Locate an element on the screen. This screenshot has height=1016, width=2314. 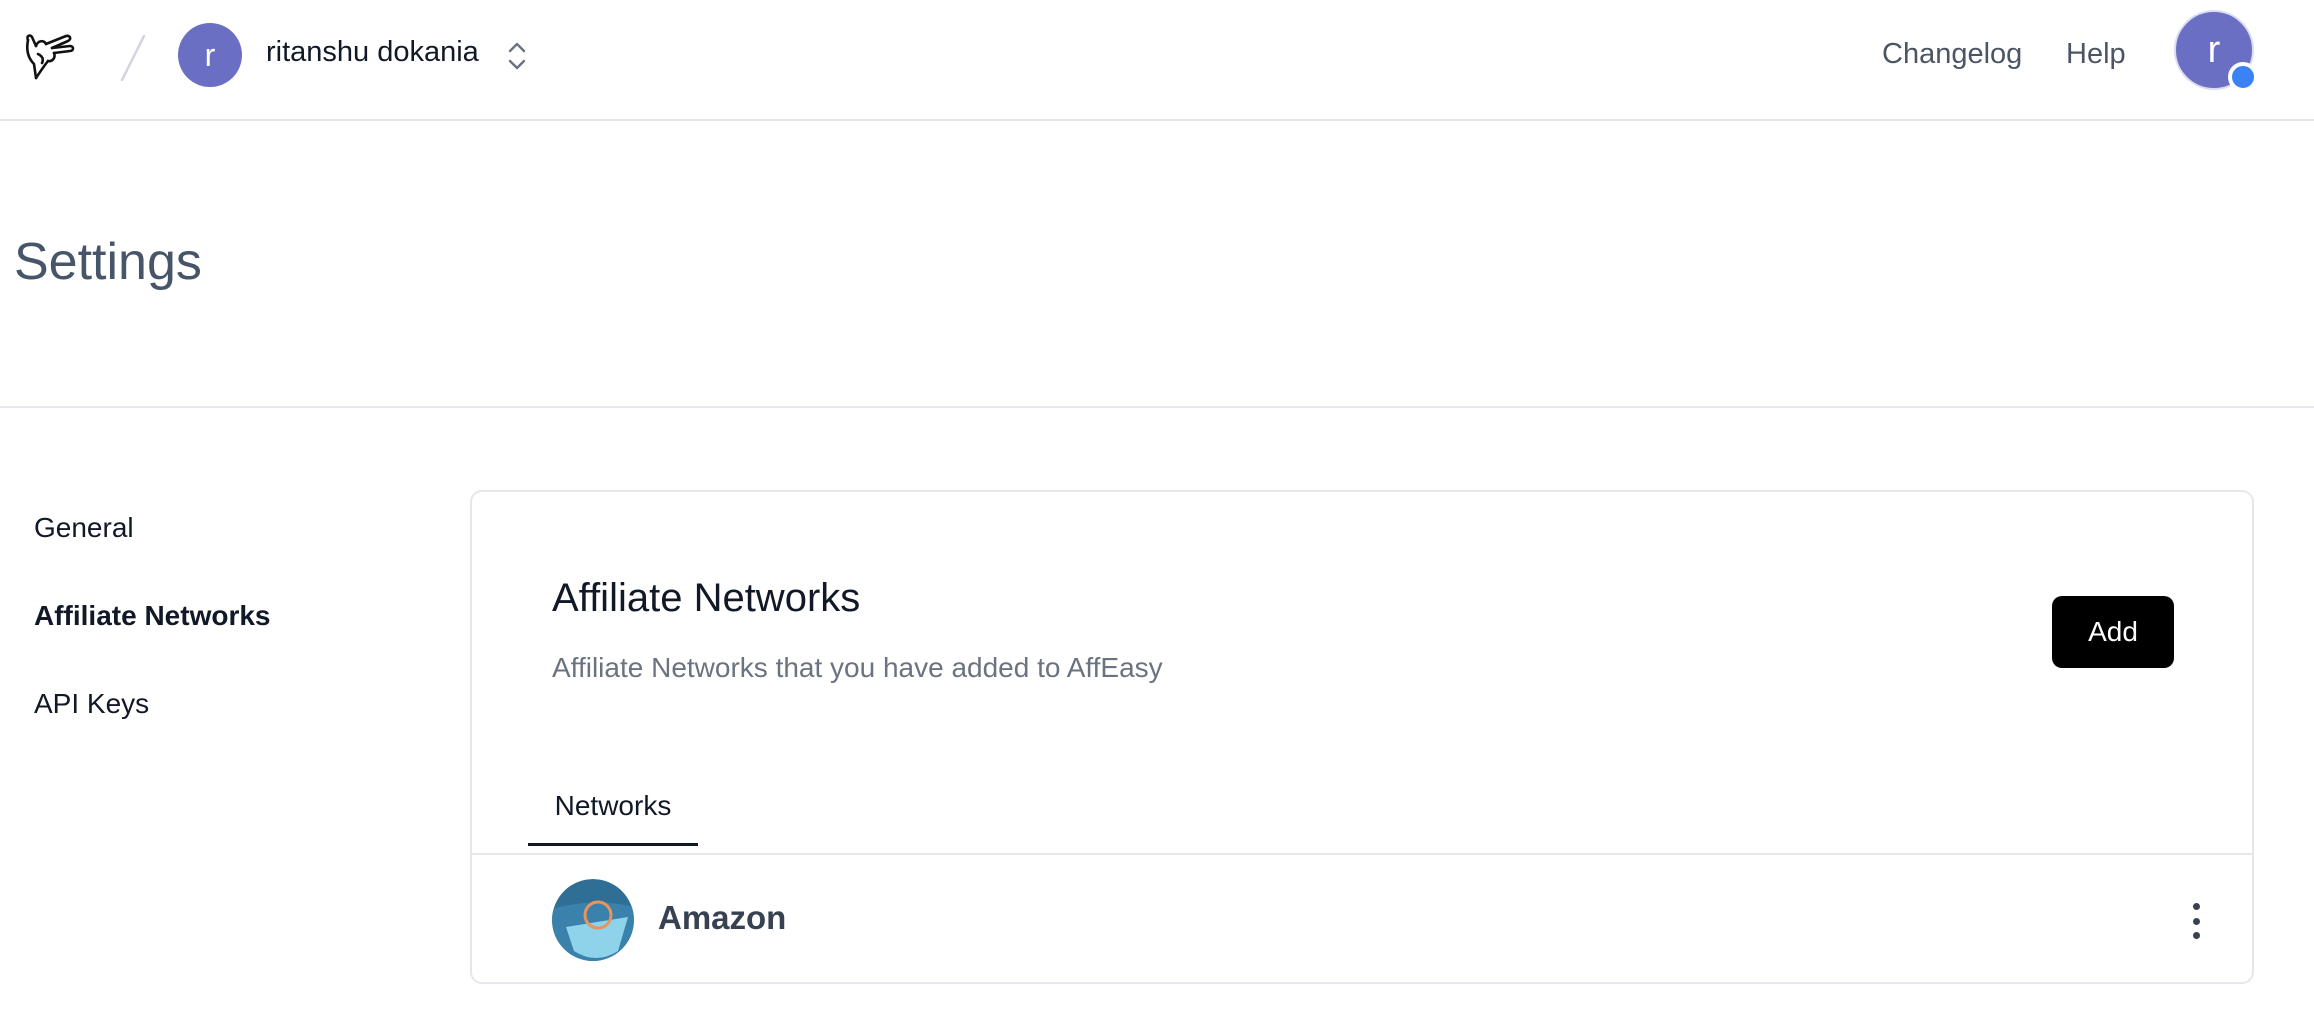
network-name: Amazon is located at coordinates (722, 917).